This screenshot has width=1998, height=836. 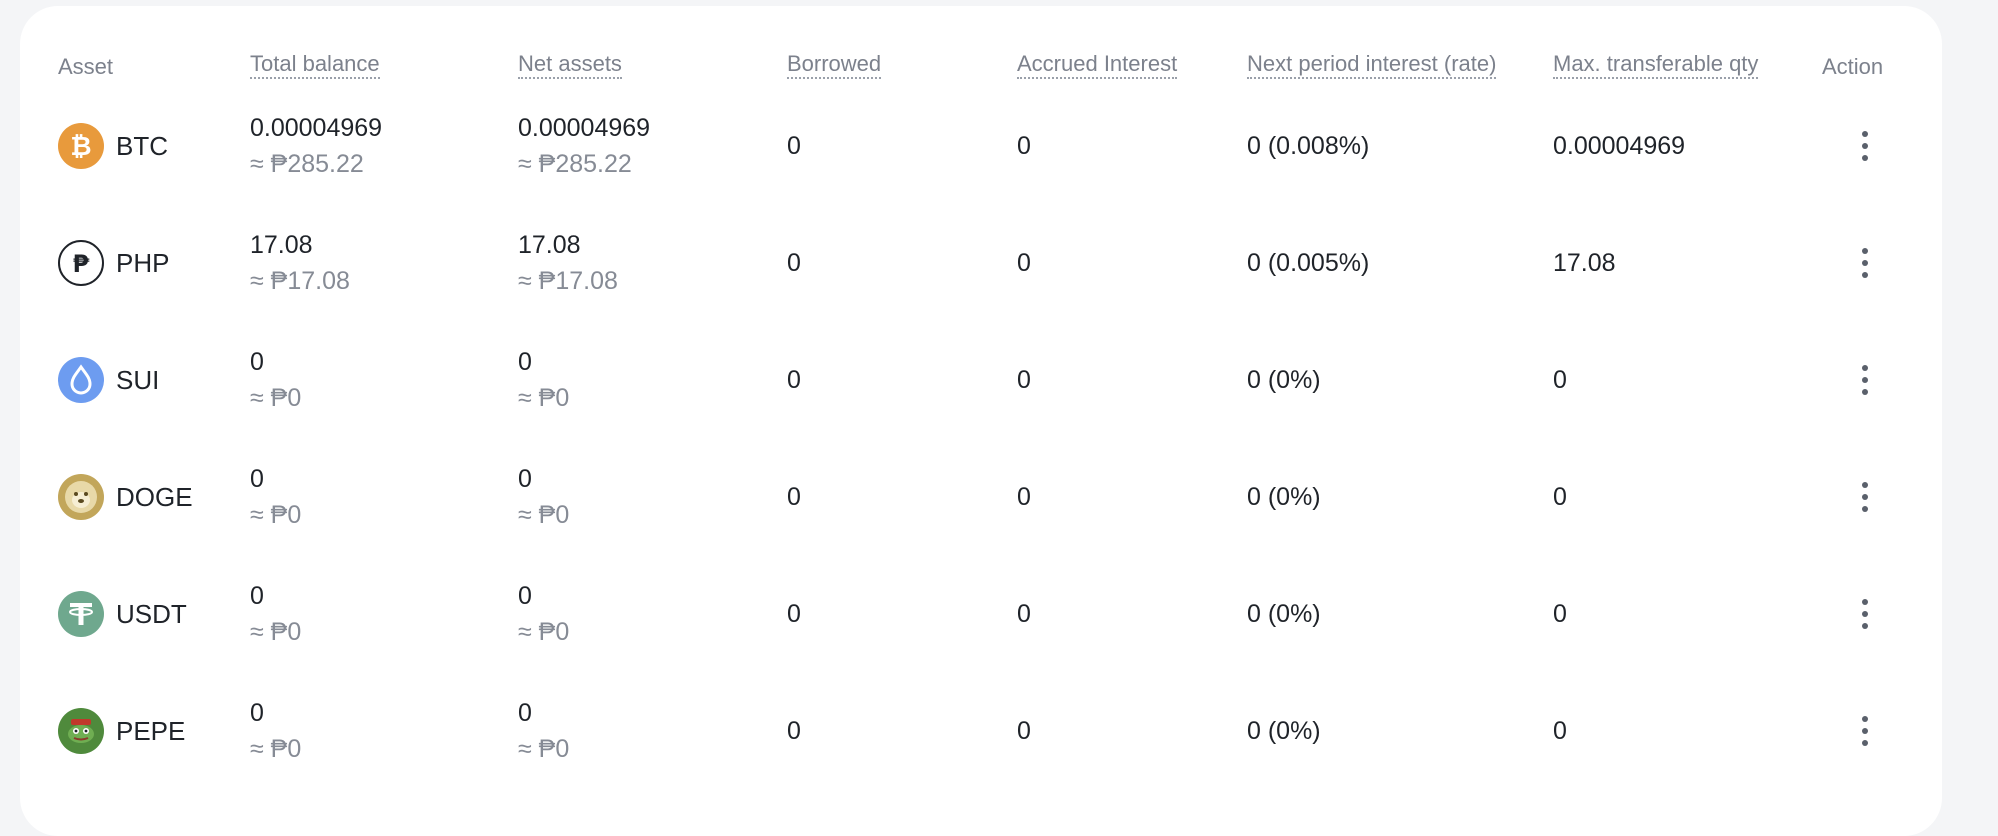 I want to click on next-period-interest-value: 0 (0.005%), so click(x=1308, y=263).